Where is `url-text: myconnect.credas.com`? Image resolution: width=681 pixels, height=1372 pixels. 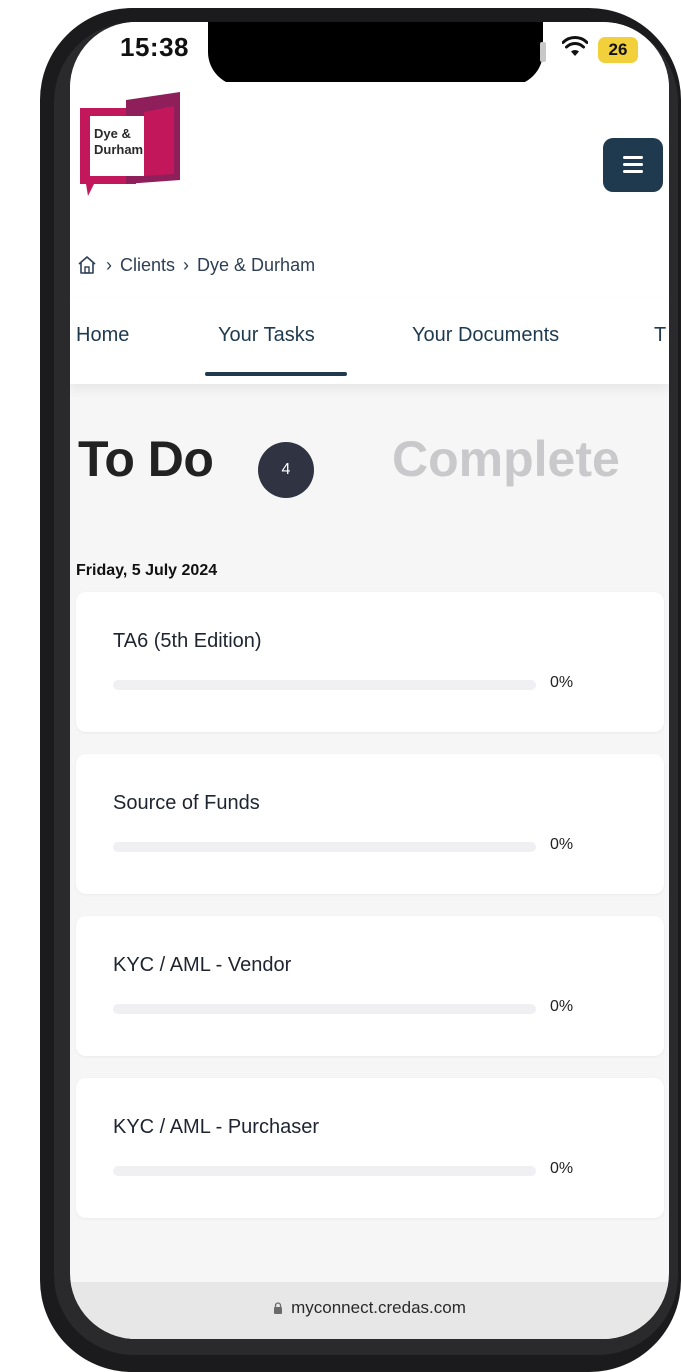
url-text: myconnect.credas.com is located at coordinates (378, 1307).